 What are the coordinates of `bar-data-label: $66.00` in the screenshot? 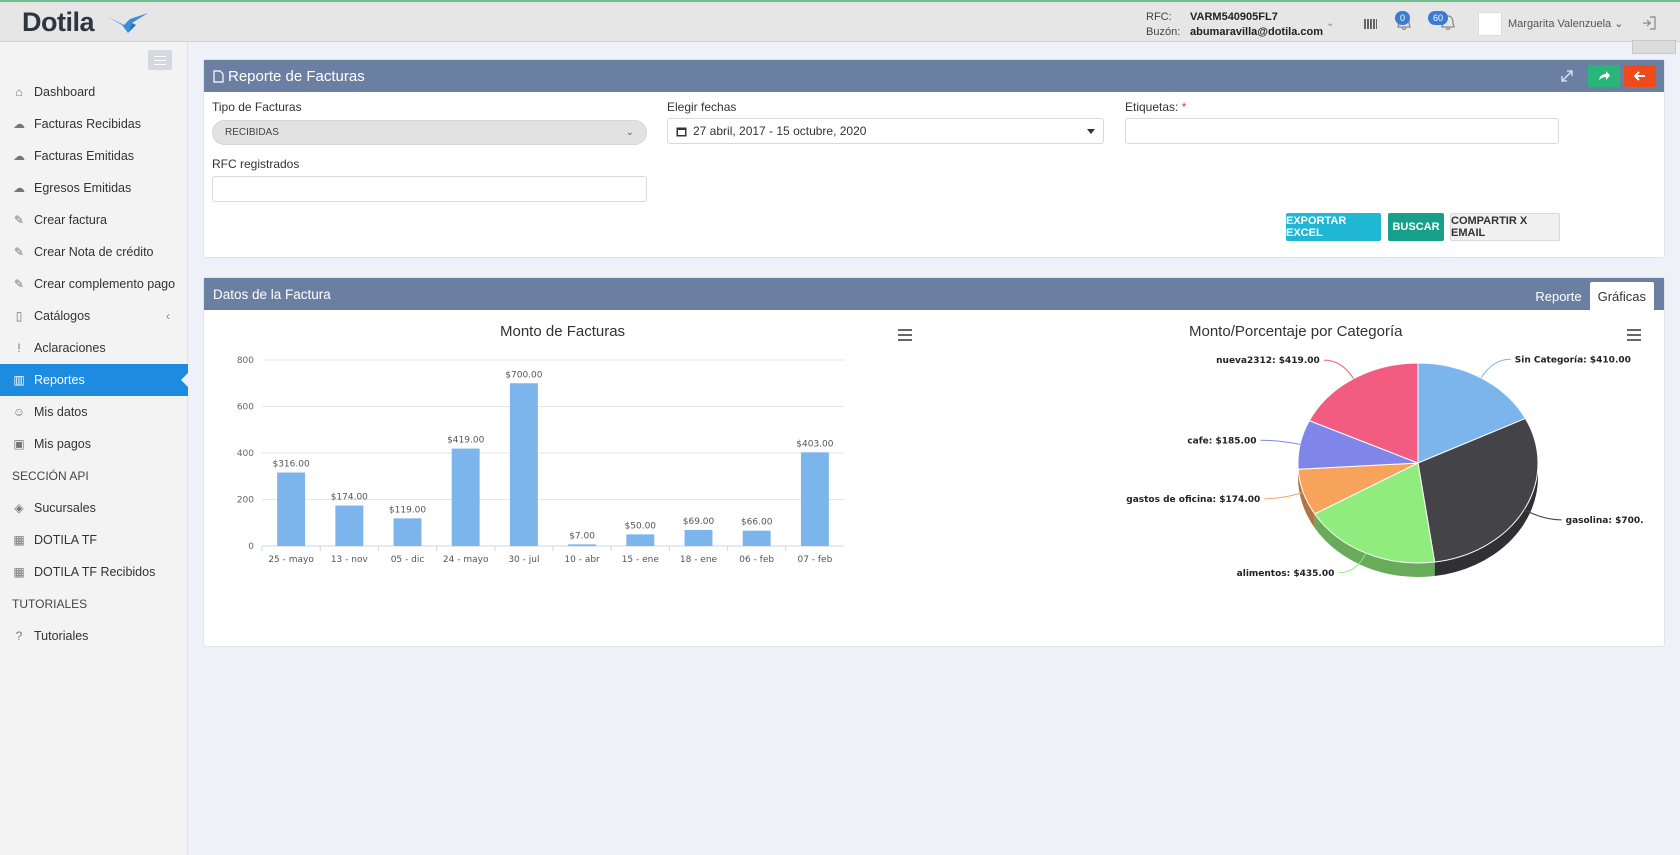 It's located at (757, 523).